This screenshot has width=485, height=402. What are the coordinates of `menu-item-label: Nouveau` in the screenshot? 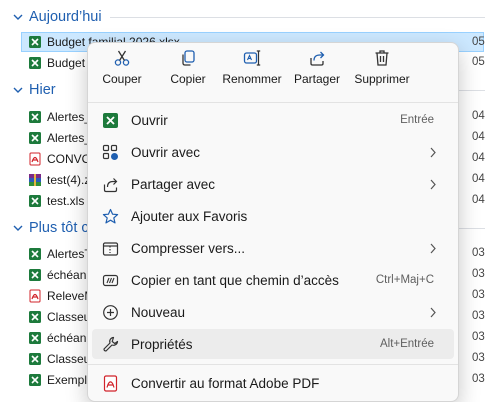 It's located at (158, 312).